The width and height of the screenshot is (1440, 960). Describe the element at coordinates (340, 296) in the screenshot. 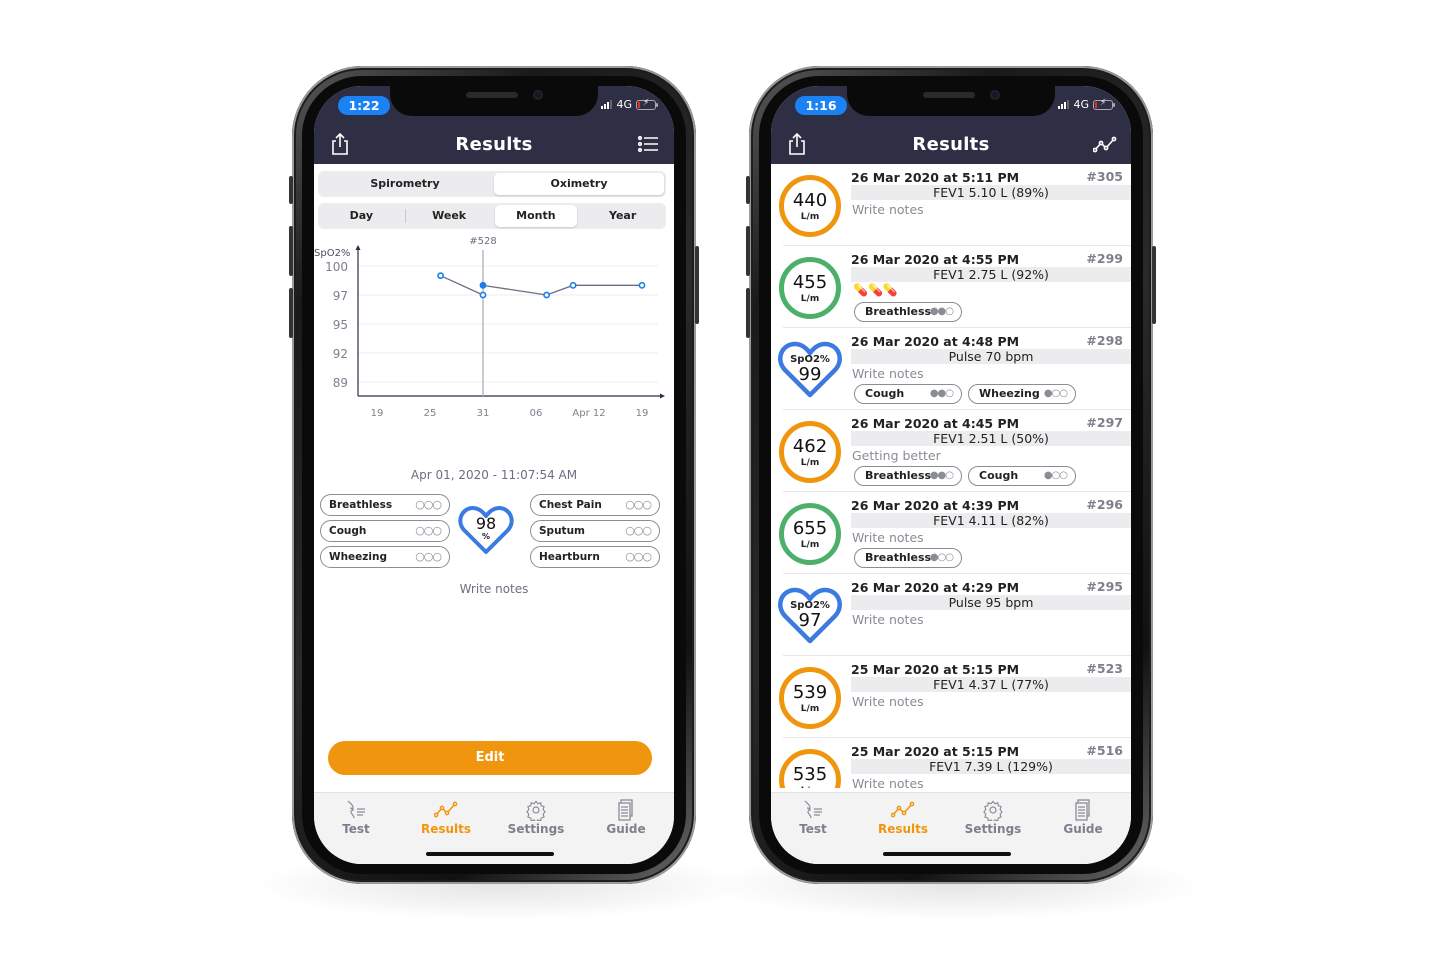

I see `y-tick-label: 97` at that location.